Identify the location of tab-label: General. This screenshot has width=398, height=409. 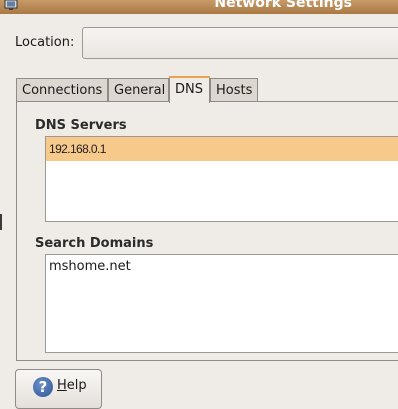
(140, 90).